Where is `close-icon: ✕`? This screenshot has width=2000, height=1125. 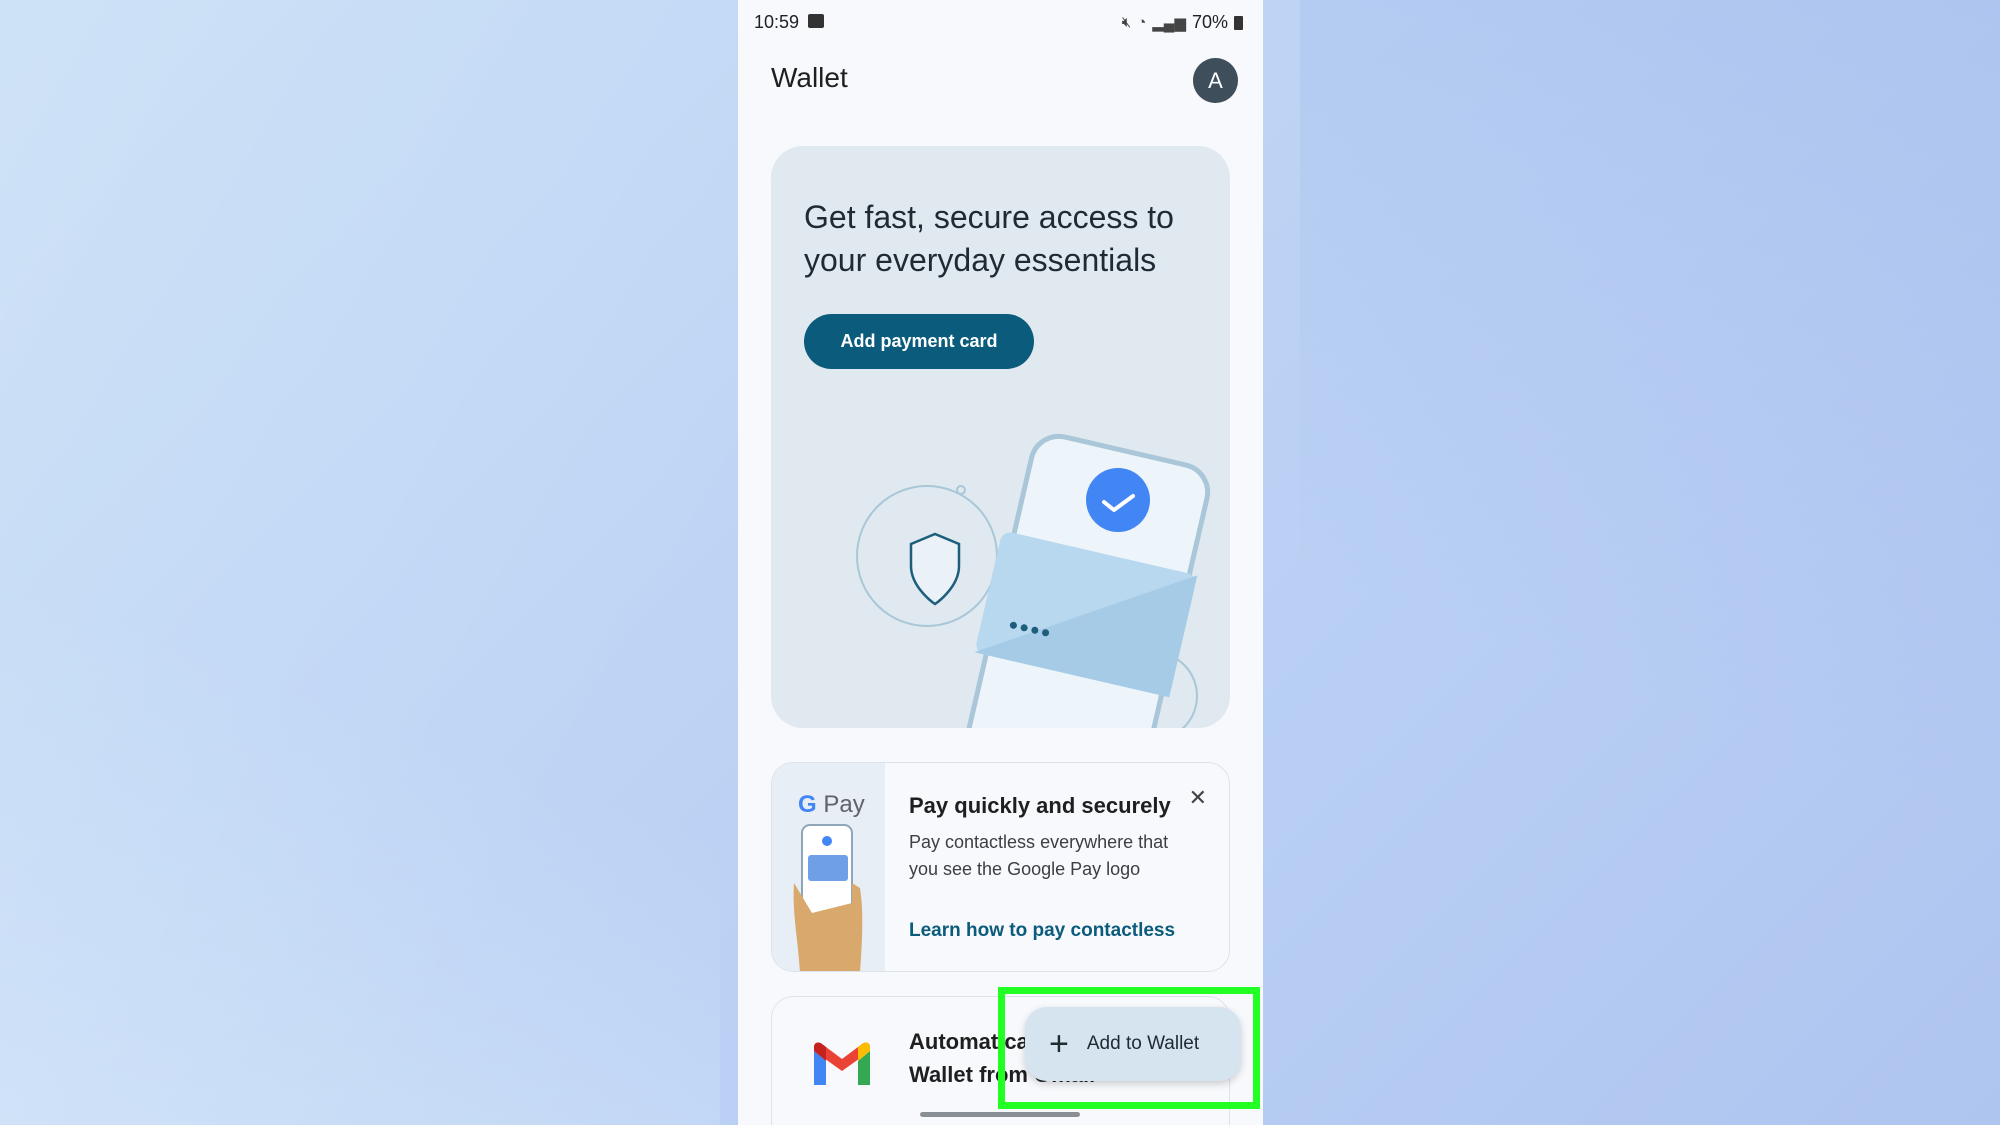 close-icon: ✕ is located at coordinates (1198, 798).